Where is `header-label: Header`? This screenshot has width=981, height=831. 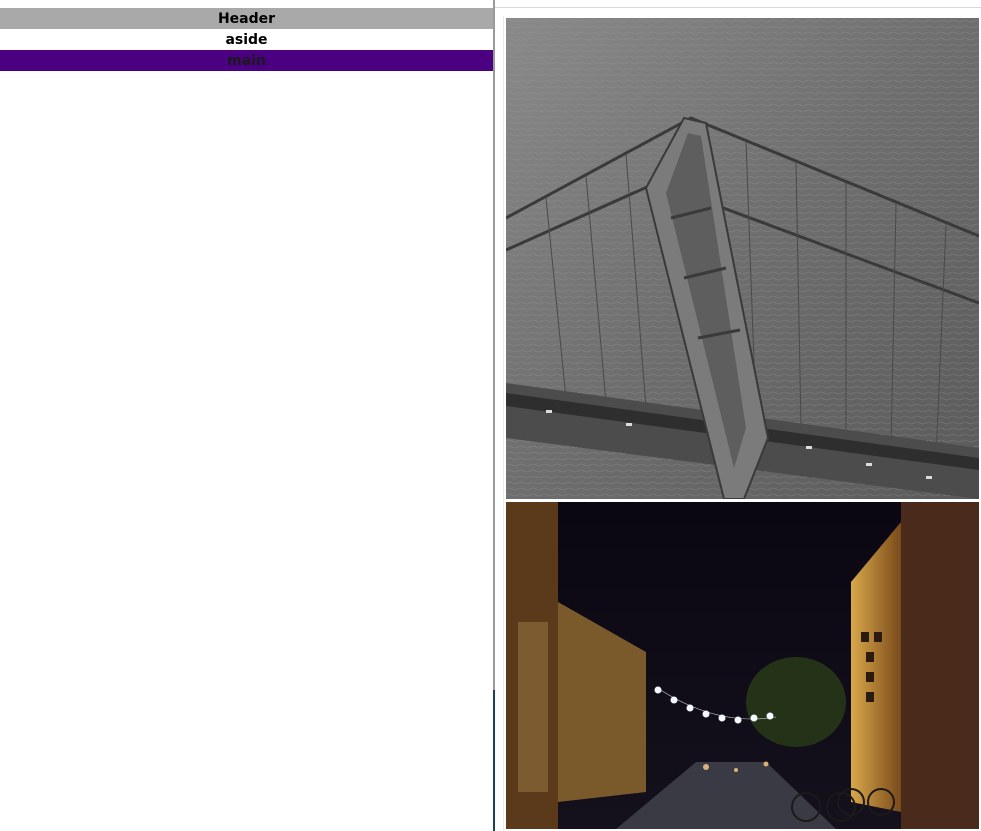
header-label: Header is located at coordinates (246, 18).